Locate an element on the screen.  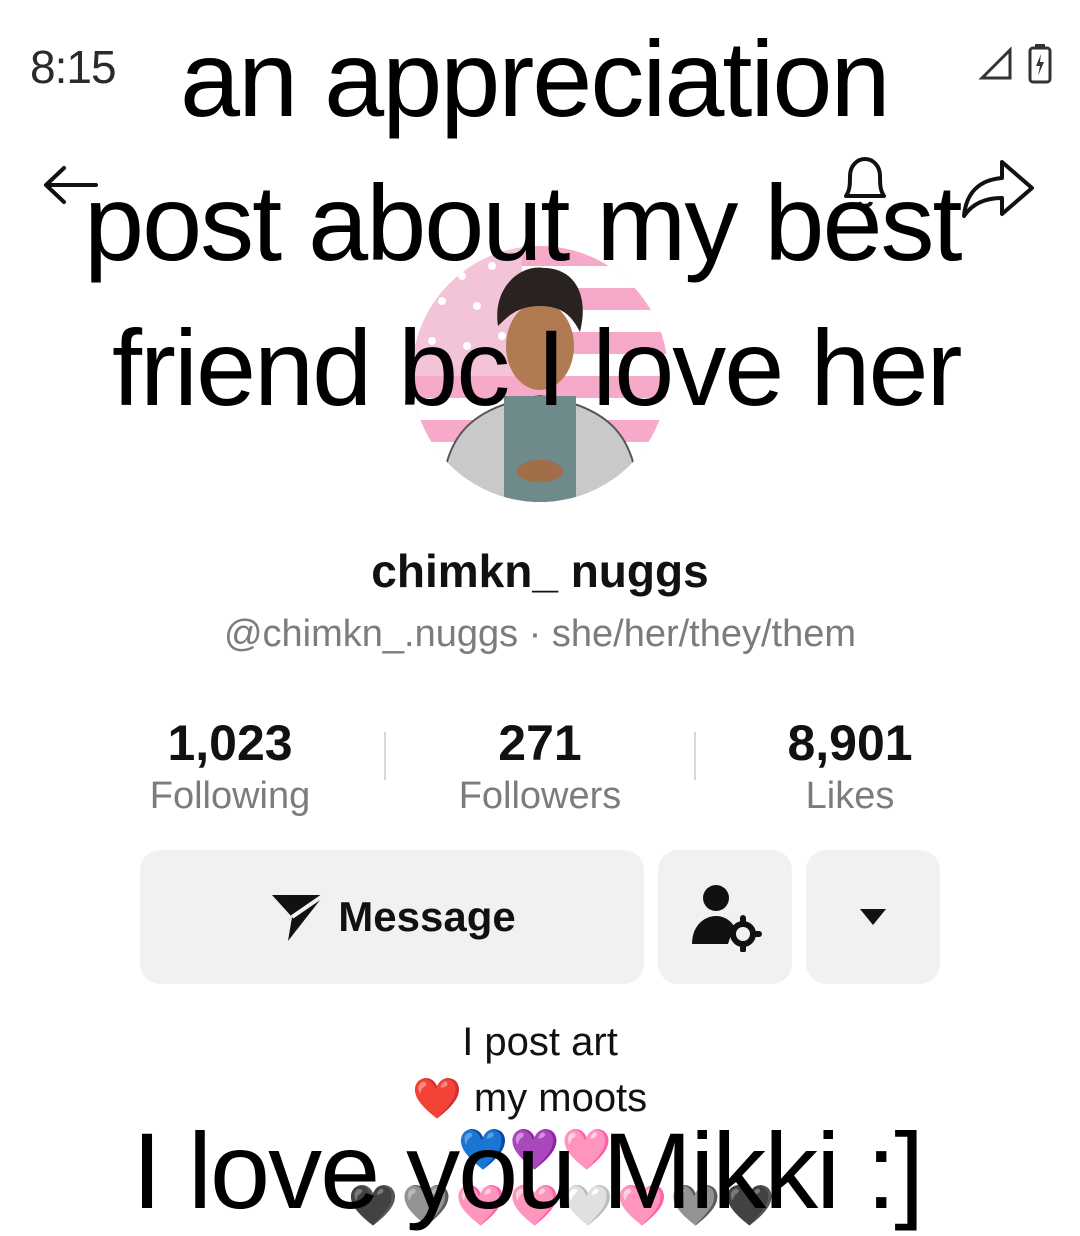
status-icons is located at coordinates (1015, 64).